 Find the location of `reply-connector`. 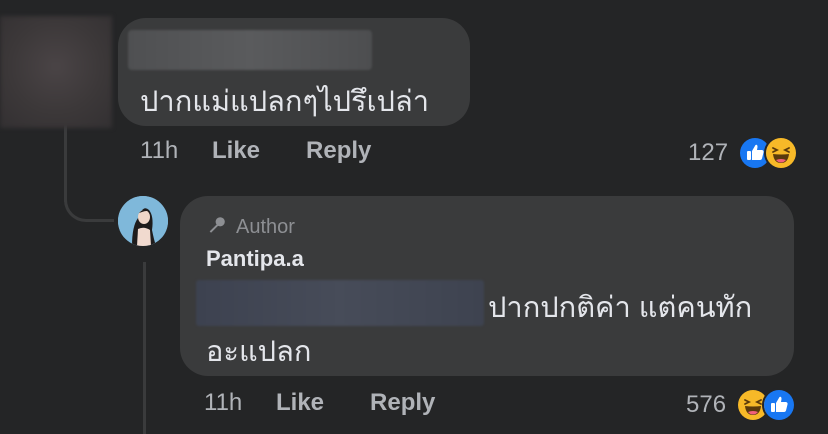

reply-connector is located at coordinates (89, 201).